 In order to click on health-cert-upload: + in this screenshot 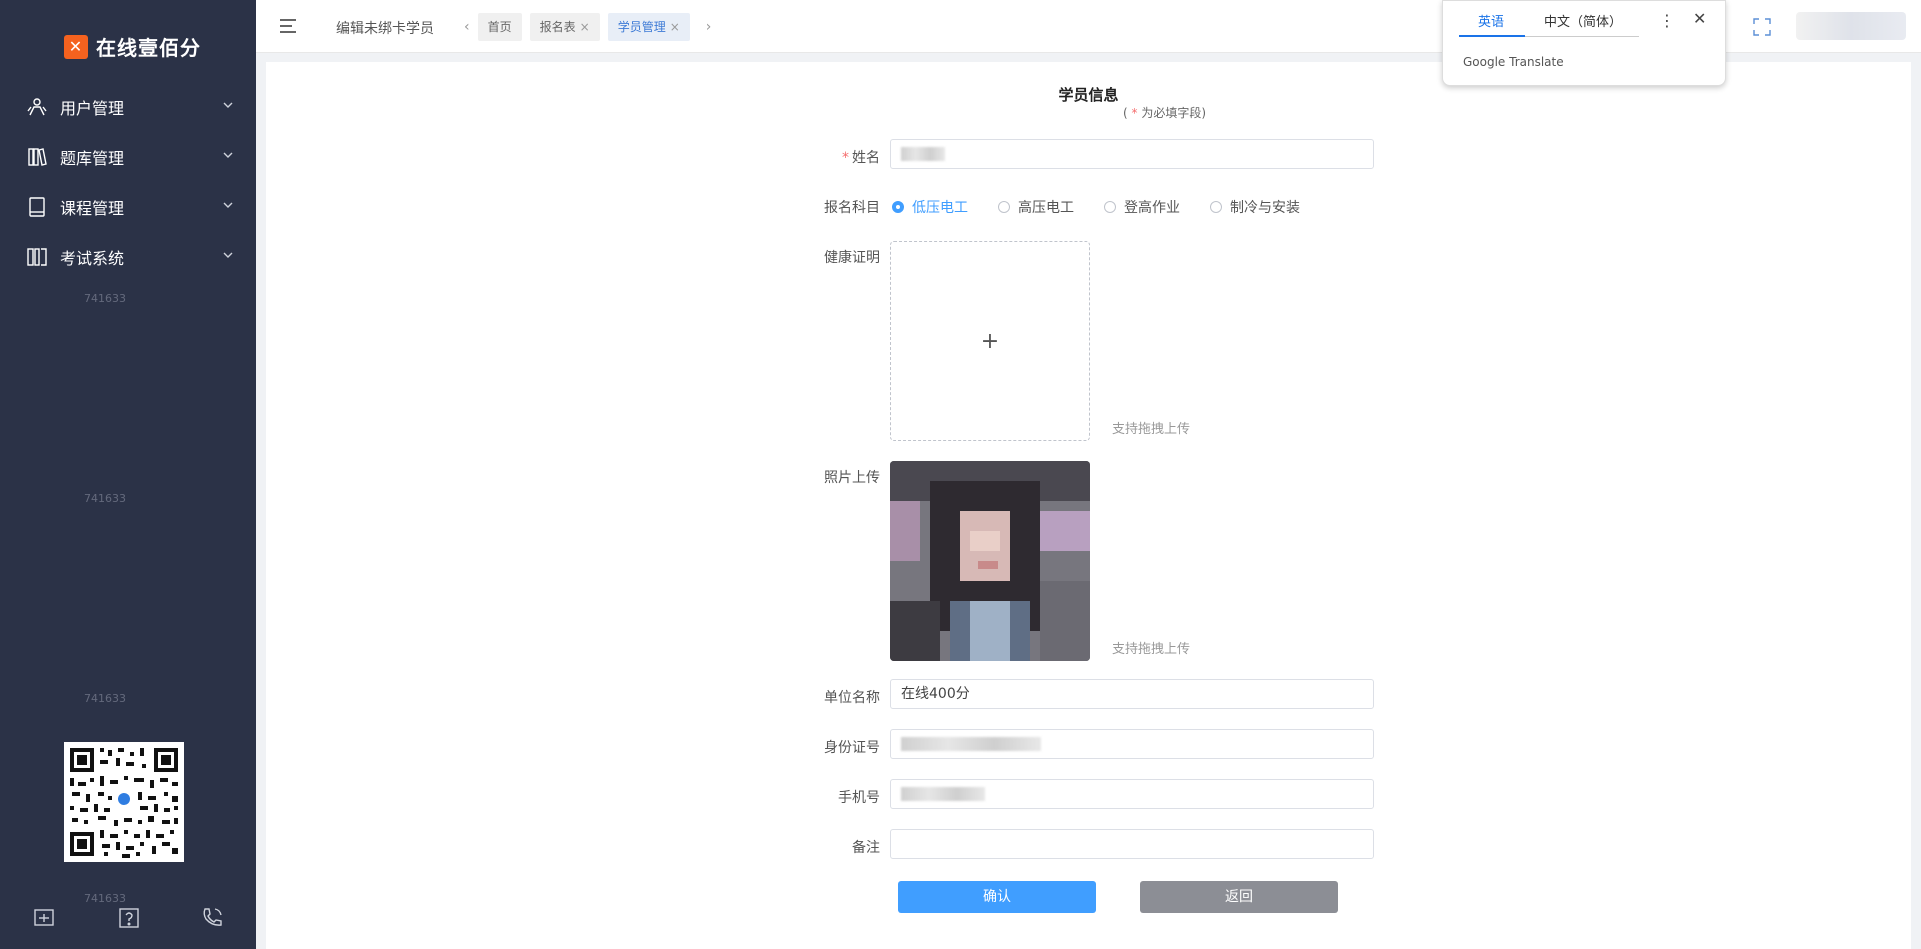, I will do `click(990, 341)`.